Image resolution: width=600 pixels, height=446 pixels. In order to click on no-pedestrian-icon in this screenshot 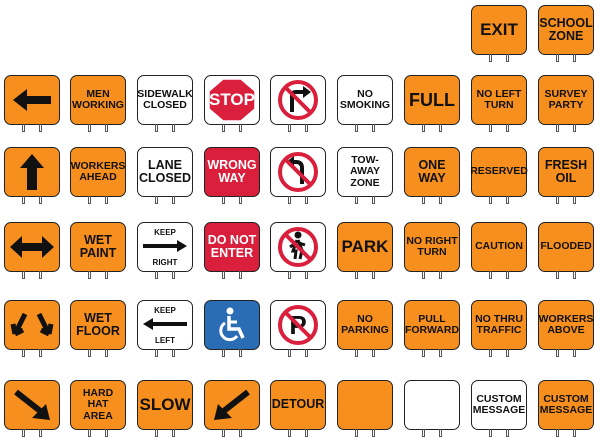, I will do `click(298, 247)`.